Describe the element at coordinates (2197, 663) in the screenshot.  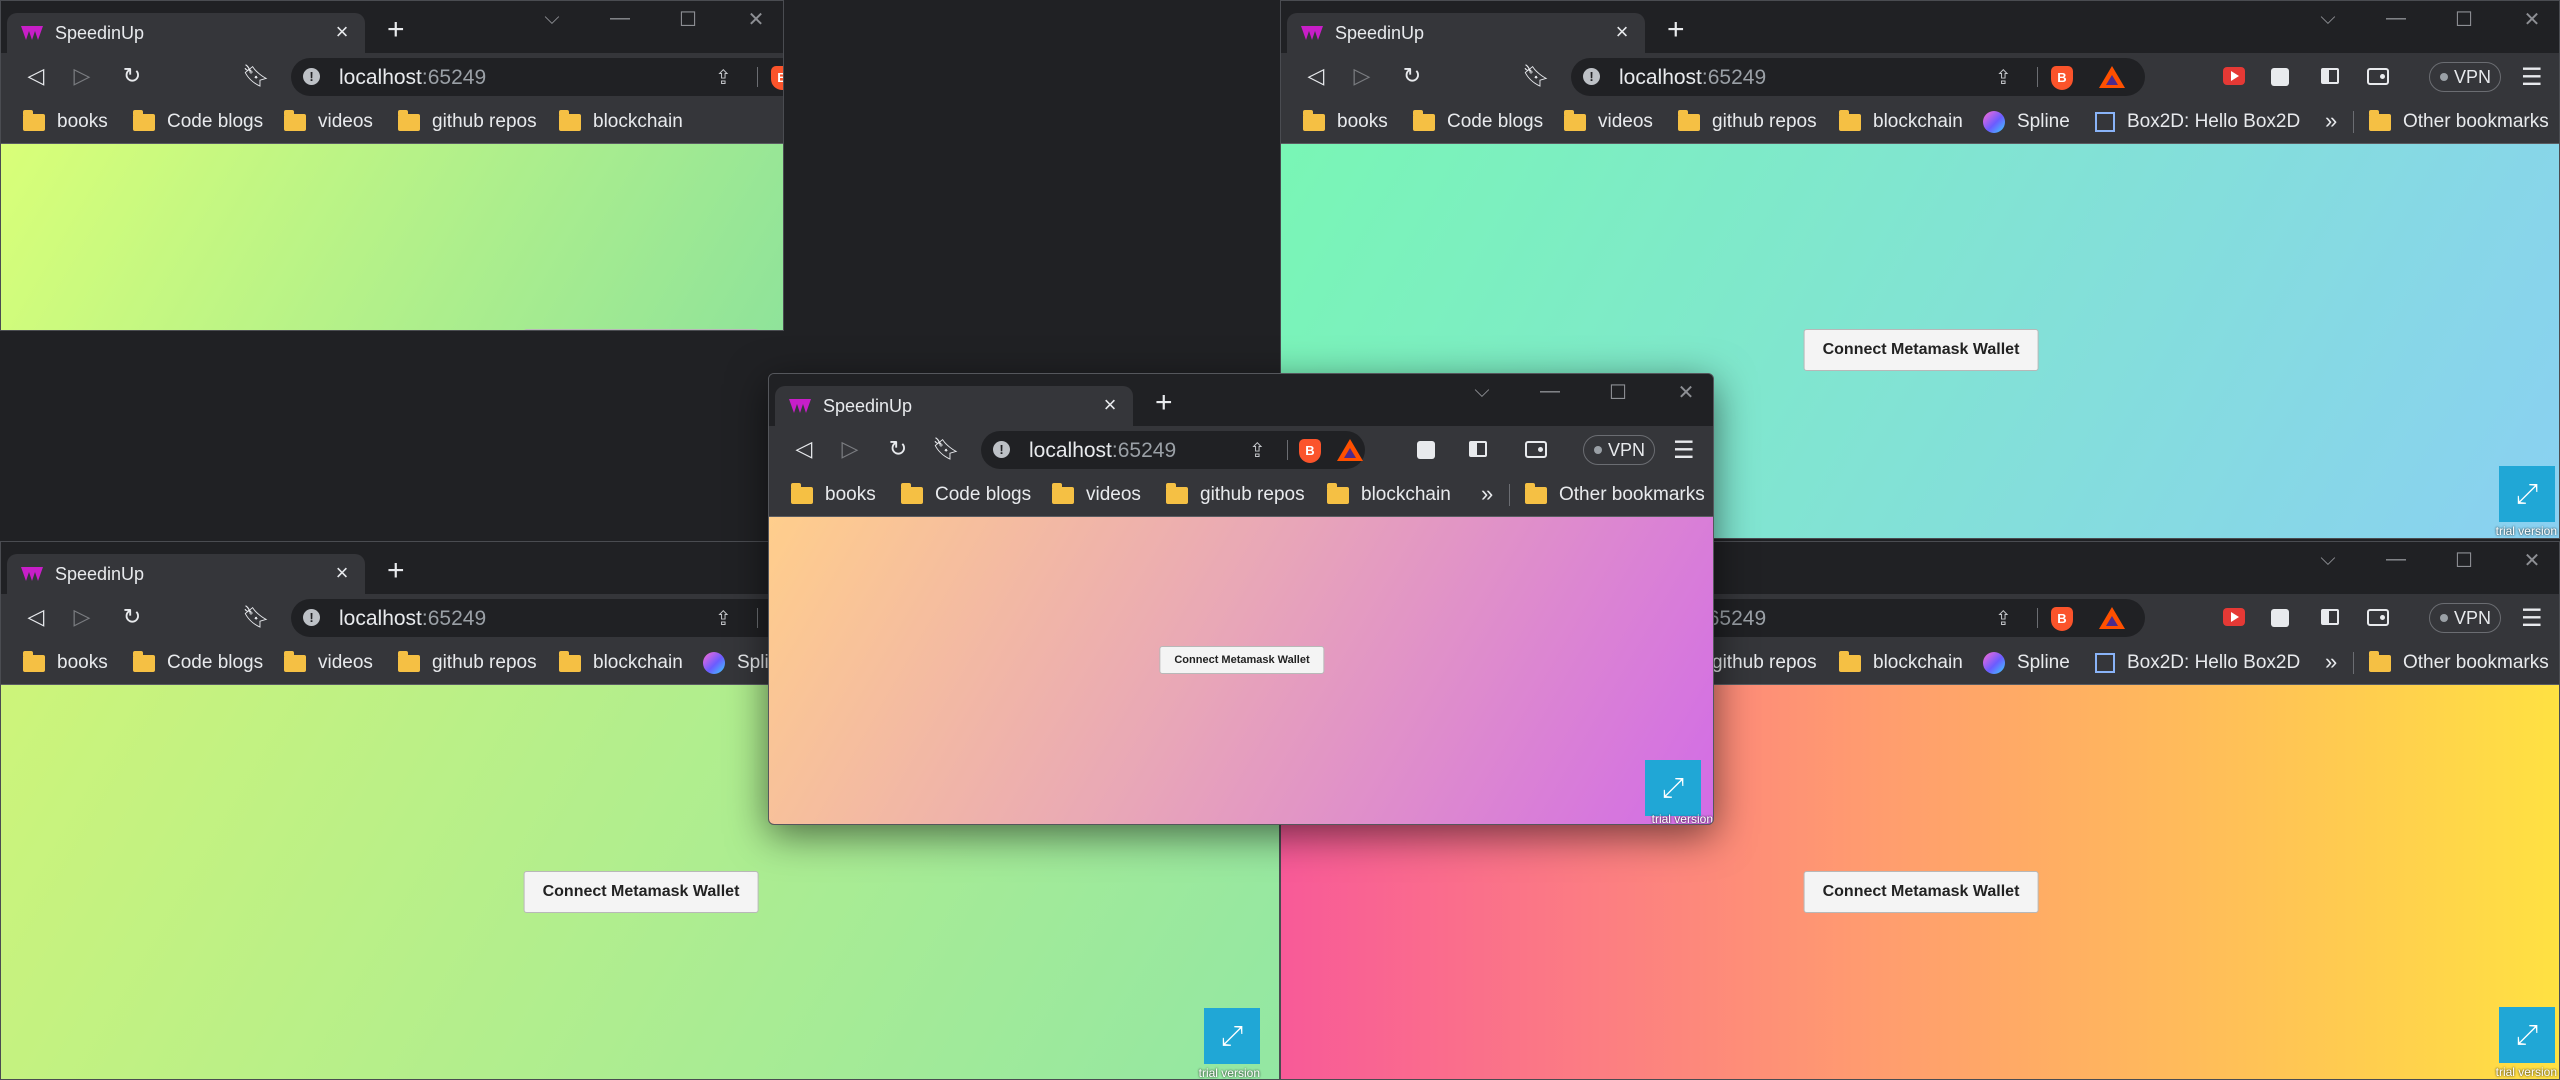
I see `bookmark-box2d: Box2D: Hello Box2D` at that location.